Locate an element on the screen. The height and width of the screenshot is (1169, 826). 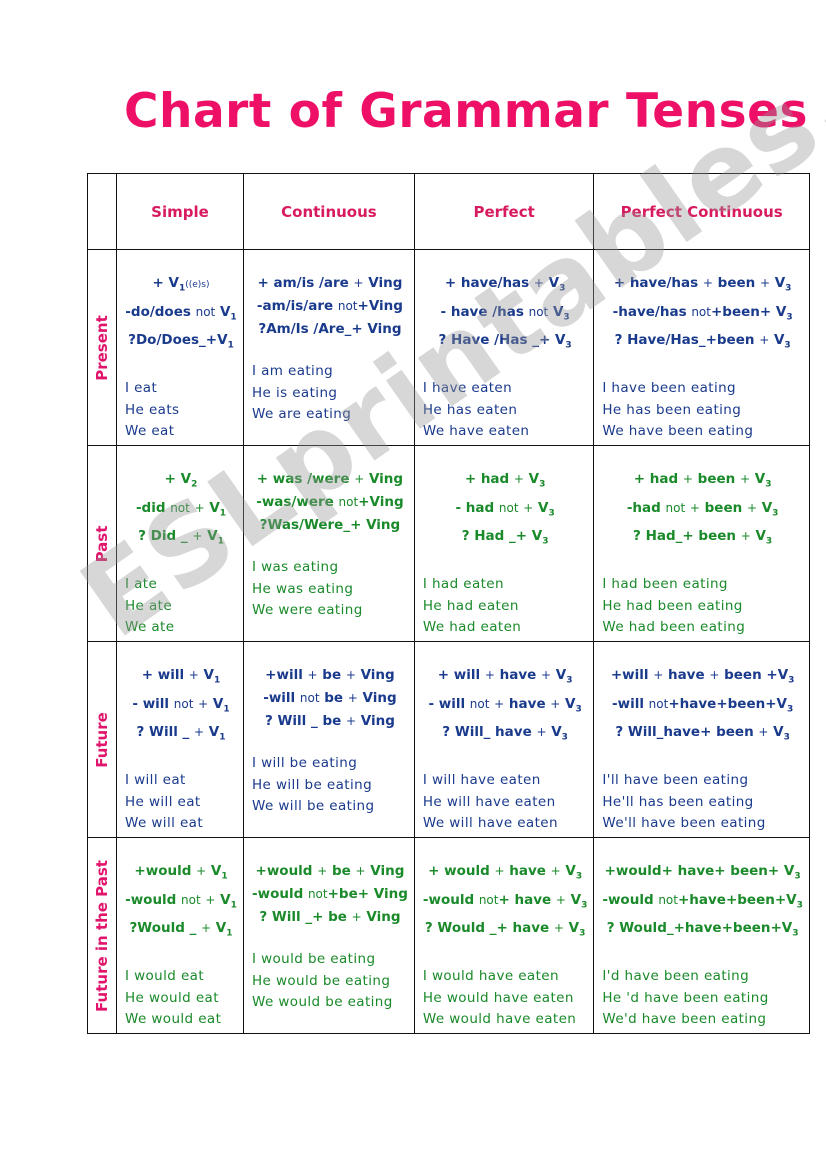
affirmative-formula: + have/has + been + V3 is located at coordinates (702, 284).